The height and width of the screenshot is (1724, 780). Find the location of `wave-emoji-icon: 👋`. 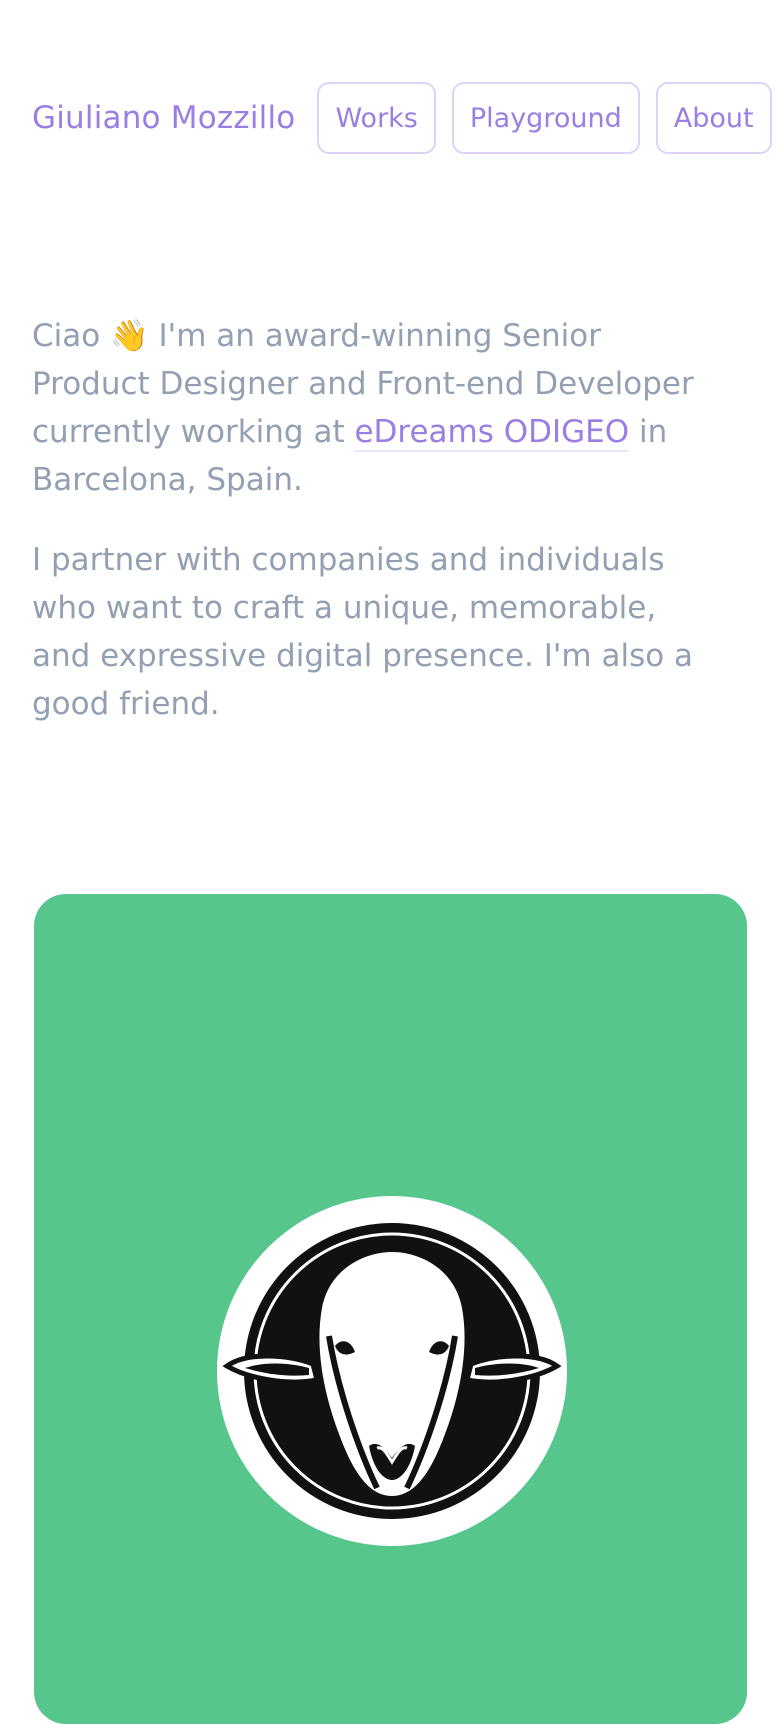

wave-emoji-icon: 👋 is located at coordinates (129, 336).